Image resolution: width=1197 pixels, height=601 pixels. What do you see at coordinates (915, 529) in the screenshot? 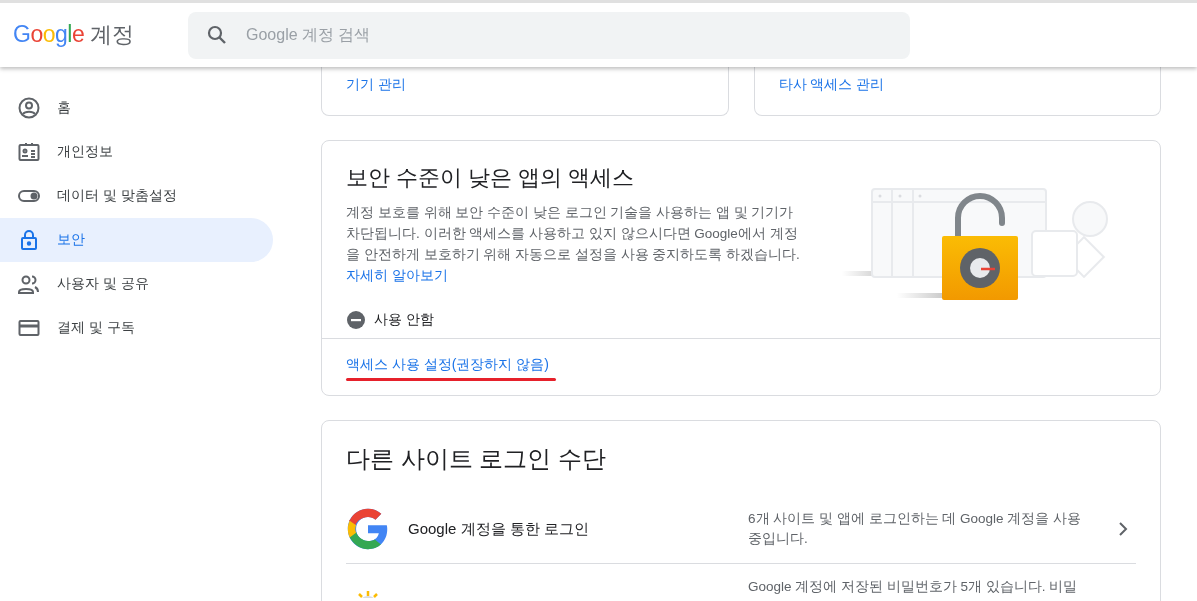
I see `row-description: 6개 사이트 및 앱에 로그인하는 데 Google 계정을 사용 중입니다.` at bounding box center [915, 529].